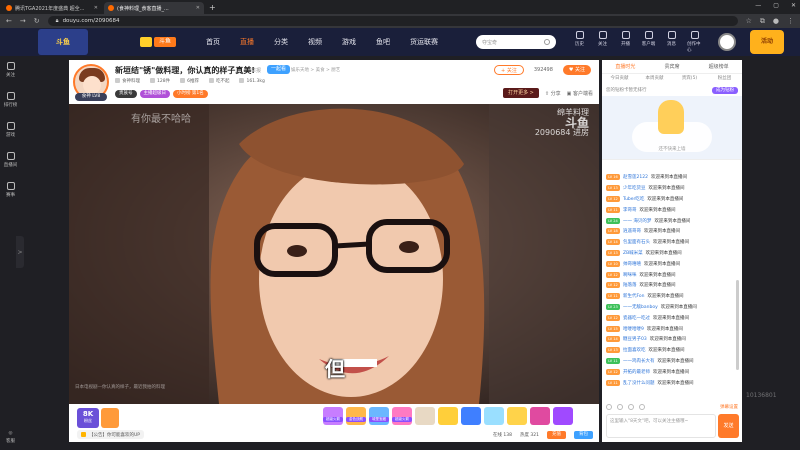 Image resolution: width=800 pixels, height=450 pixels. Describe the element at coordinates (749, 21) in the screenshot. I see `star-icon: ☆` at that location.